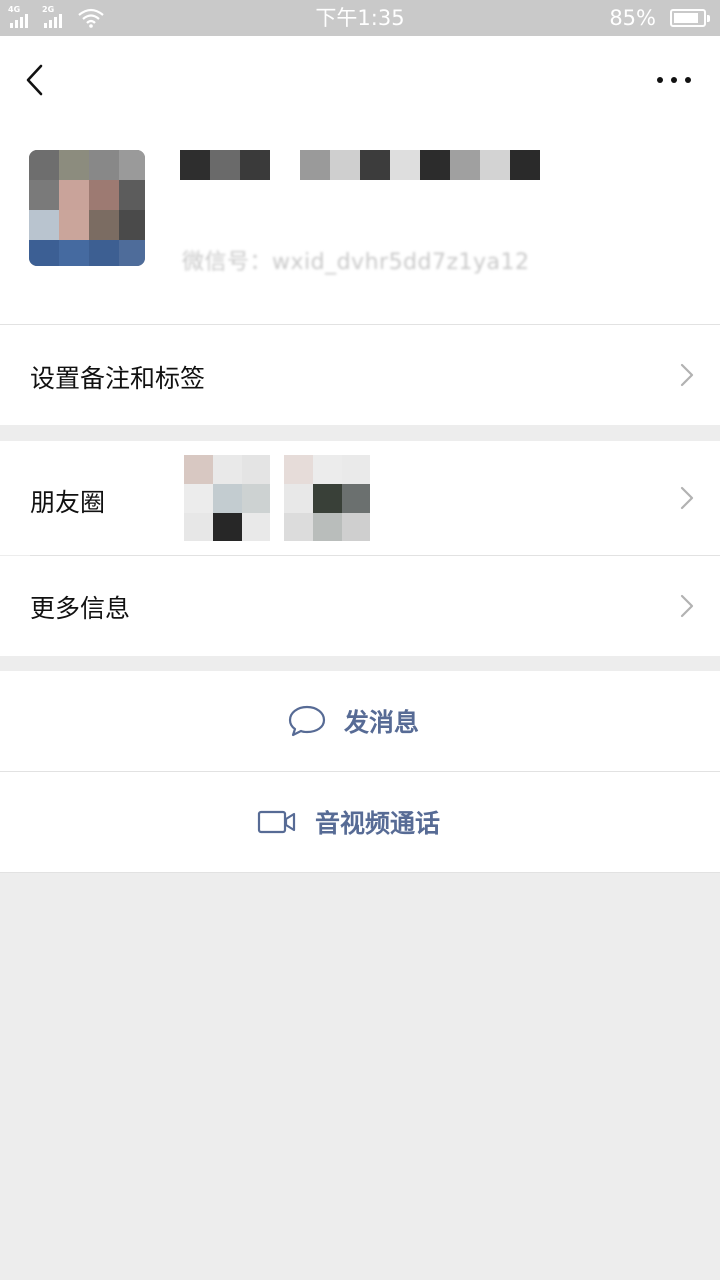  What do you see at coordinates (68, 502) in the screenshot?
I see `moments-label: 朋友圈` at bounding box center [68, 502].